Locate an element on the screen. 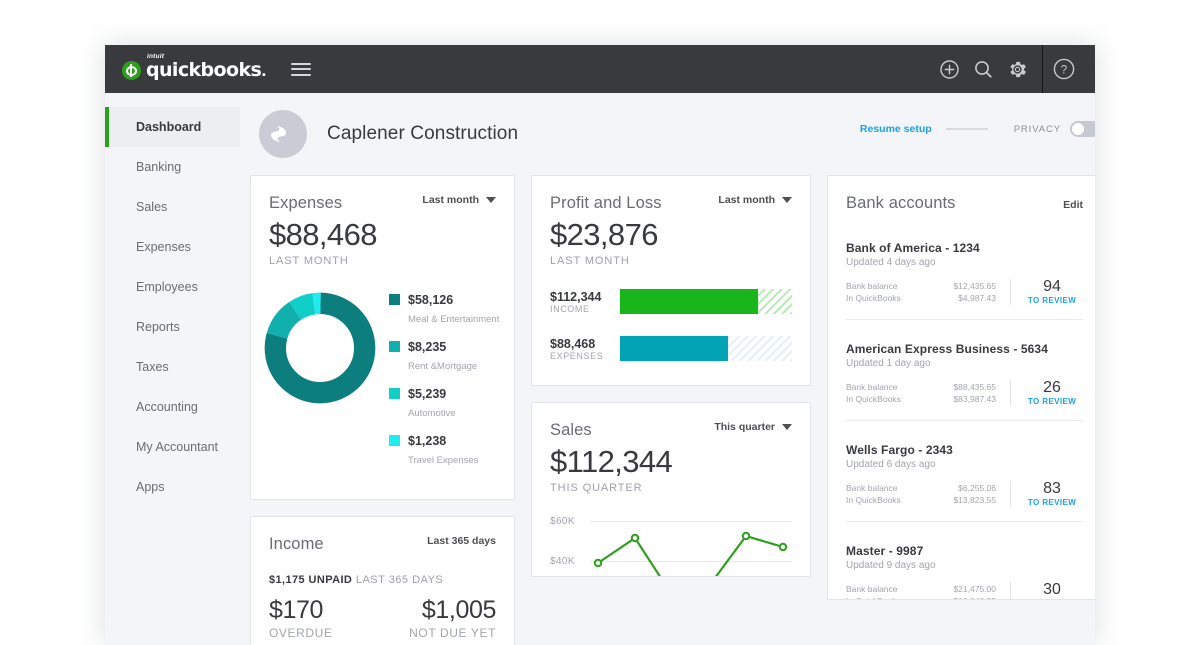 Image resolution: width=1200 pixels, height=645 pixels. bank-account-updated: Updated 4 days ago is located at coordinates (891, 262).